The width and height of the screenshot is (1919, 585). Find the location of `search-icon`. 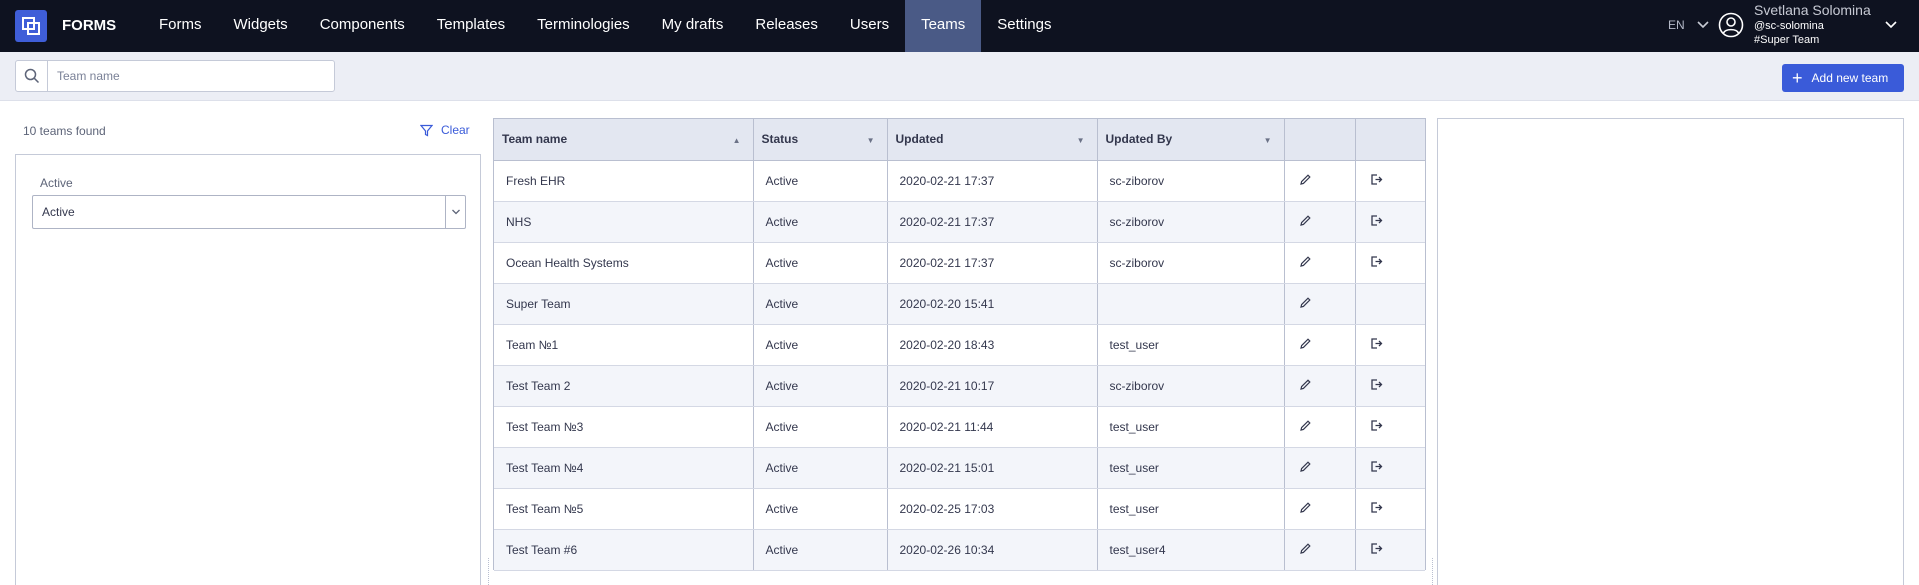

search-icon is located at coordinates (32, 76).